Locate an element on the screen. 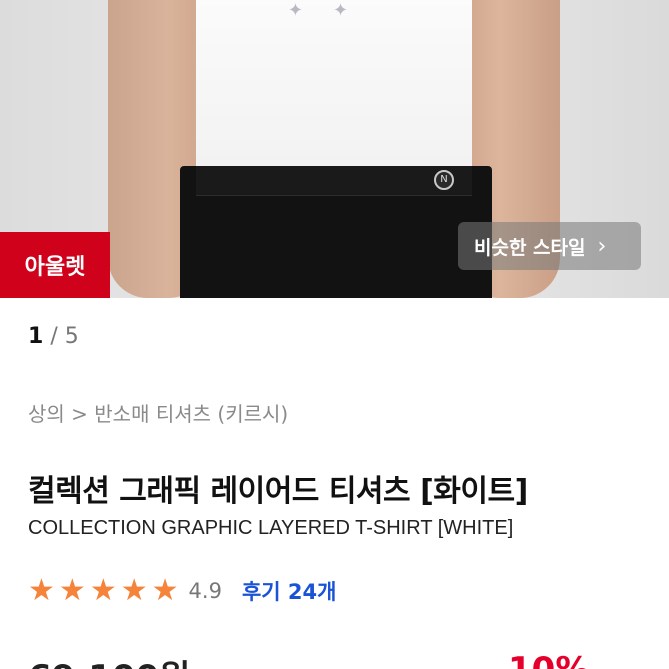 This screenshot has width=669, height=669. rating-row: ★ ★ ★ ★ ★ 4.9 후기 24개 is located at coordinates (182, 591).